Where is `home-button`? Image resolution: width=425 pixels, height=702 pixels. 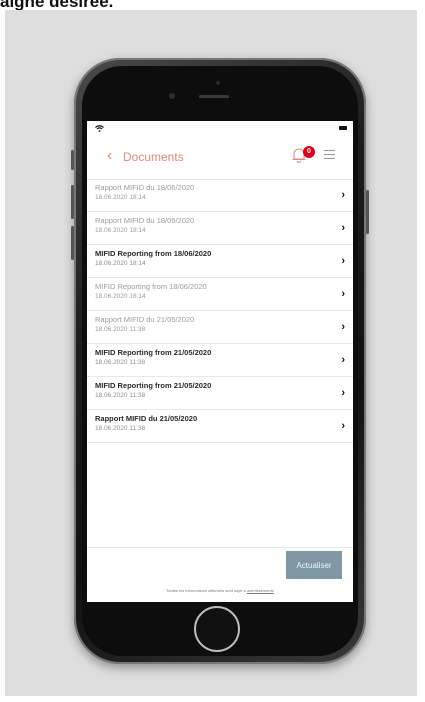 home-button is located at coordinates (217, 629).